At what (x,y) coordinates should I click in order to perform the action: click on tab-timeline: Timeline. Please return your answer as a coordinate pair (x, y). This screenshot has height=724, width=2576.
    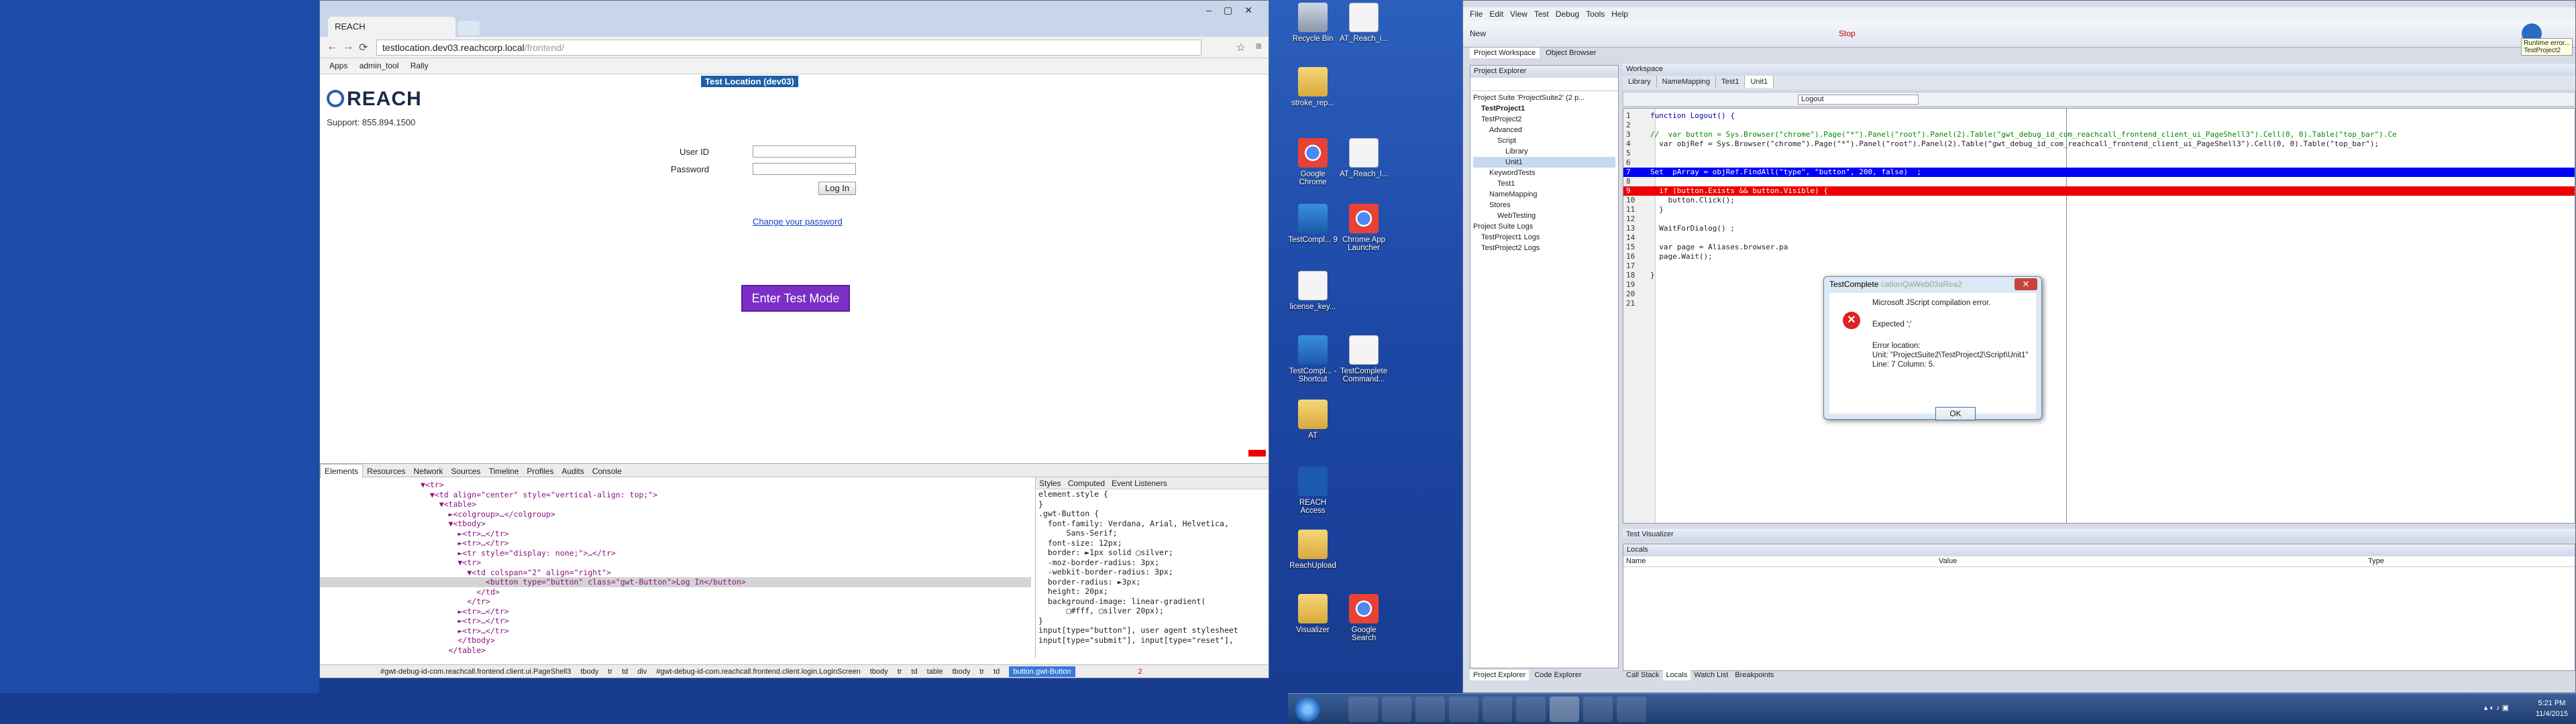
    Looking at the image, I should click on (503, 471).